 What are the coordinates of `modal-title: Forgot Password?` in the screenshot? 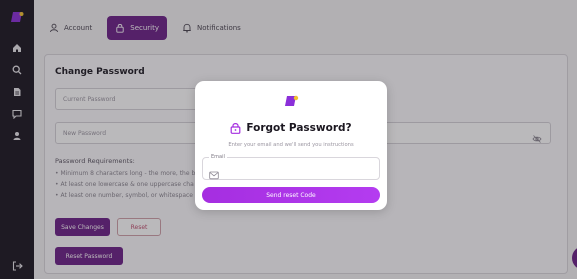 It's located at (299, 128).